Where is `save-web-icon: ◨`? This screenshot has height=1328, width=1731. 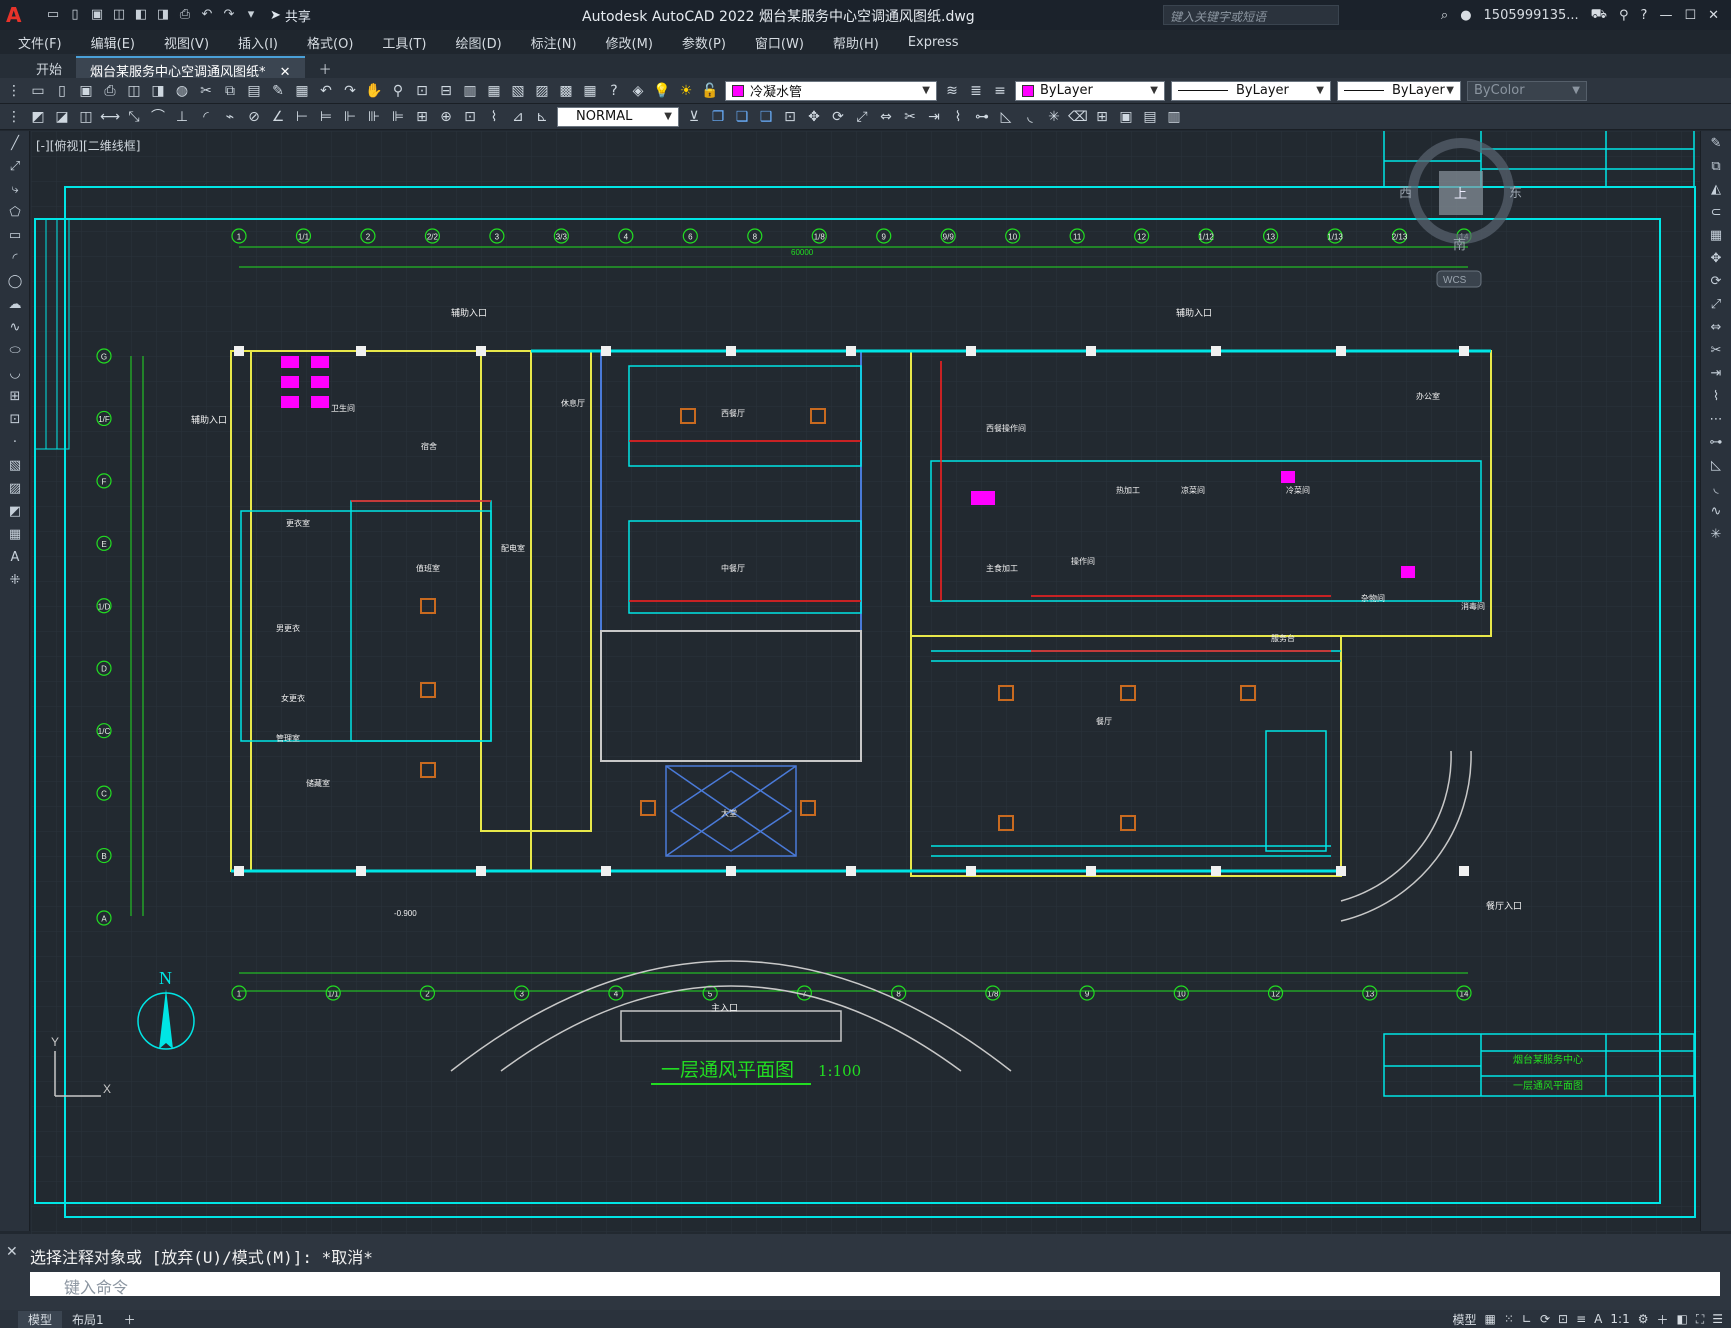
save-web-icon: ◨ is located at coordinates (163, 15).